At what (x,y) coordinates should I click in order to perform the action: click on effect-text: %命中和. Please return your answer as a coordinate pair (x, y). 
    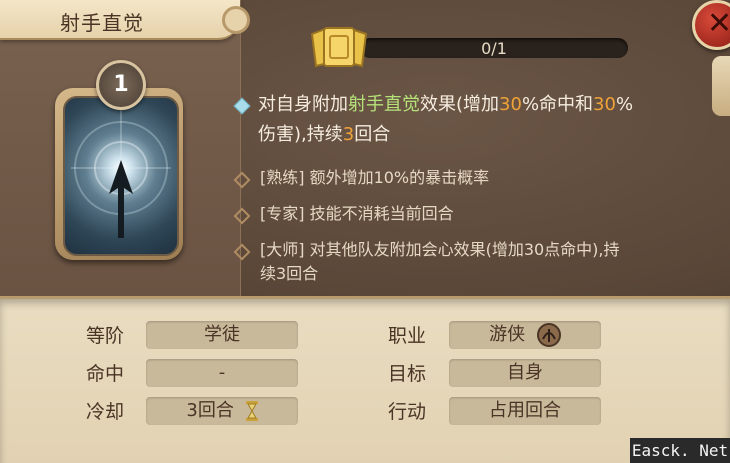
    Looking at the image, I should click on (557, 104).